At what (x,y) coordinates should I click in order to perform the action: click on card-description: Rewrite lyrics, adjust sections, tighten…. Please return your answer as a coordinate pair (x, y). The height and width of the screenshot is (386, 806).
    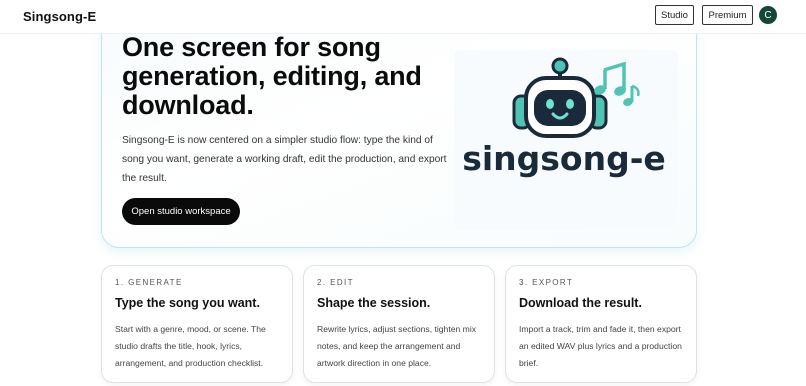
    Looking at the image, I should click on (397, 346).